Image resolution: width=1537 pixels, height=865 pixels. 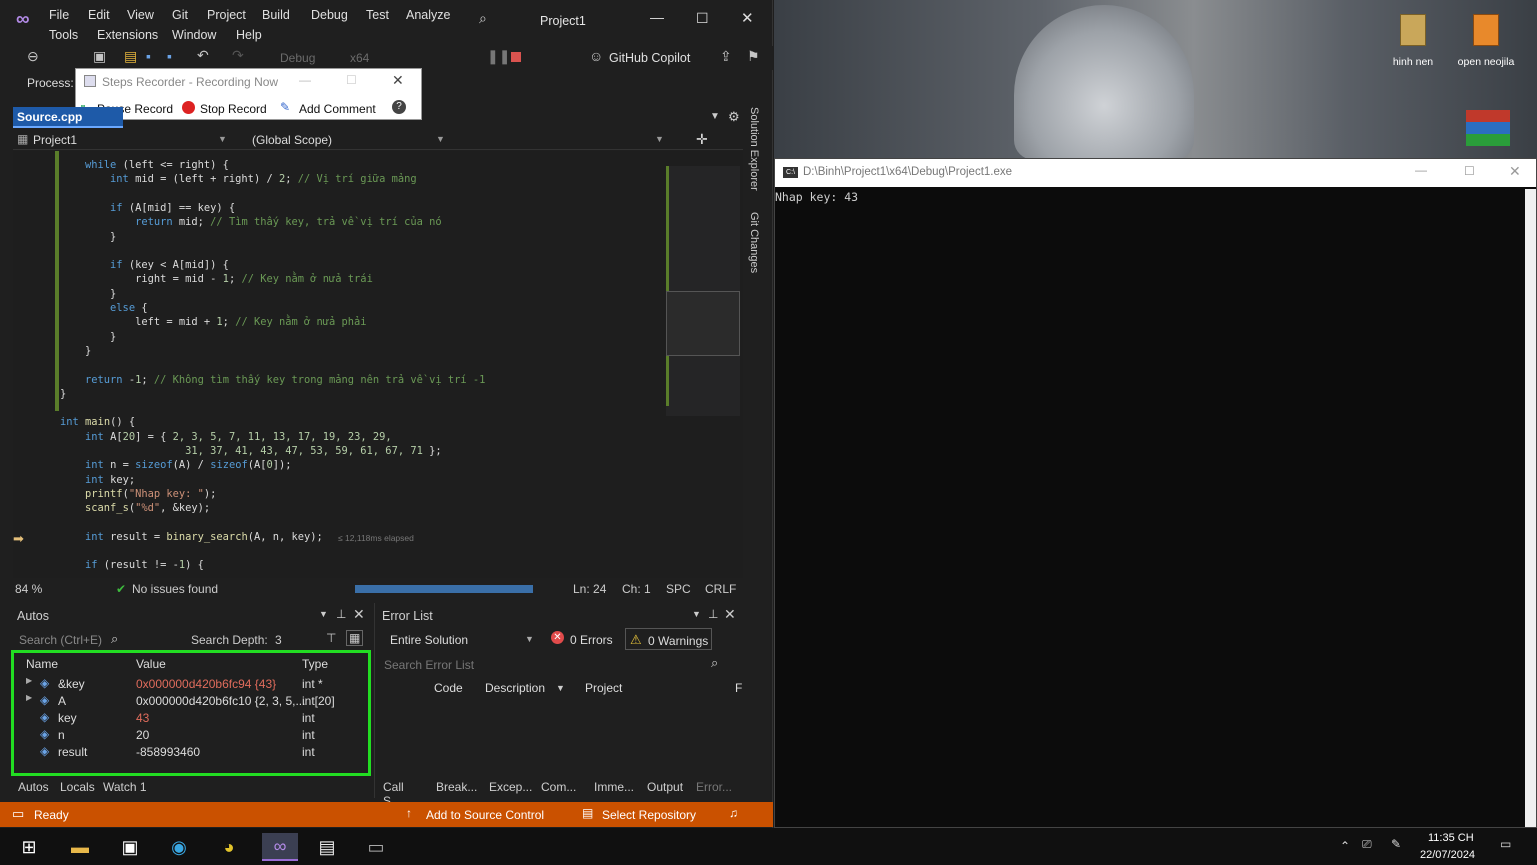 I want to click on steps-minimize-icon: —, so click(x=305, y=80).